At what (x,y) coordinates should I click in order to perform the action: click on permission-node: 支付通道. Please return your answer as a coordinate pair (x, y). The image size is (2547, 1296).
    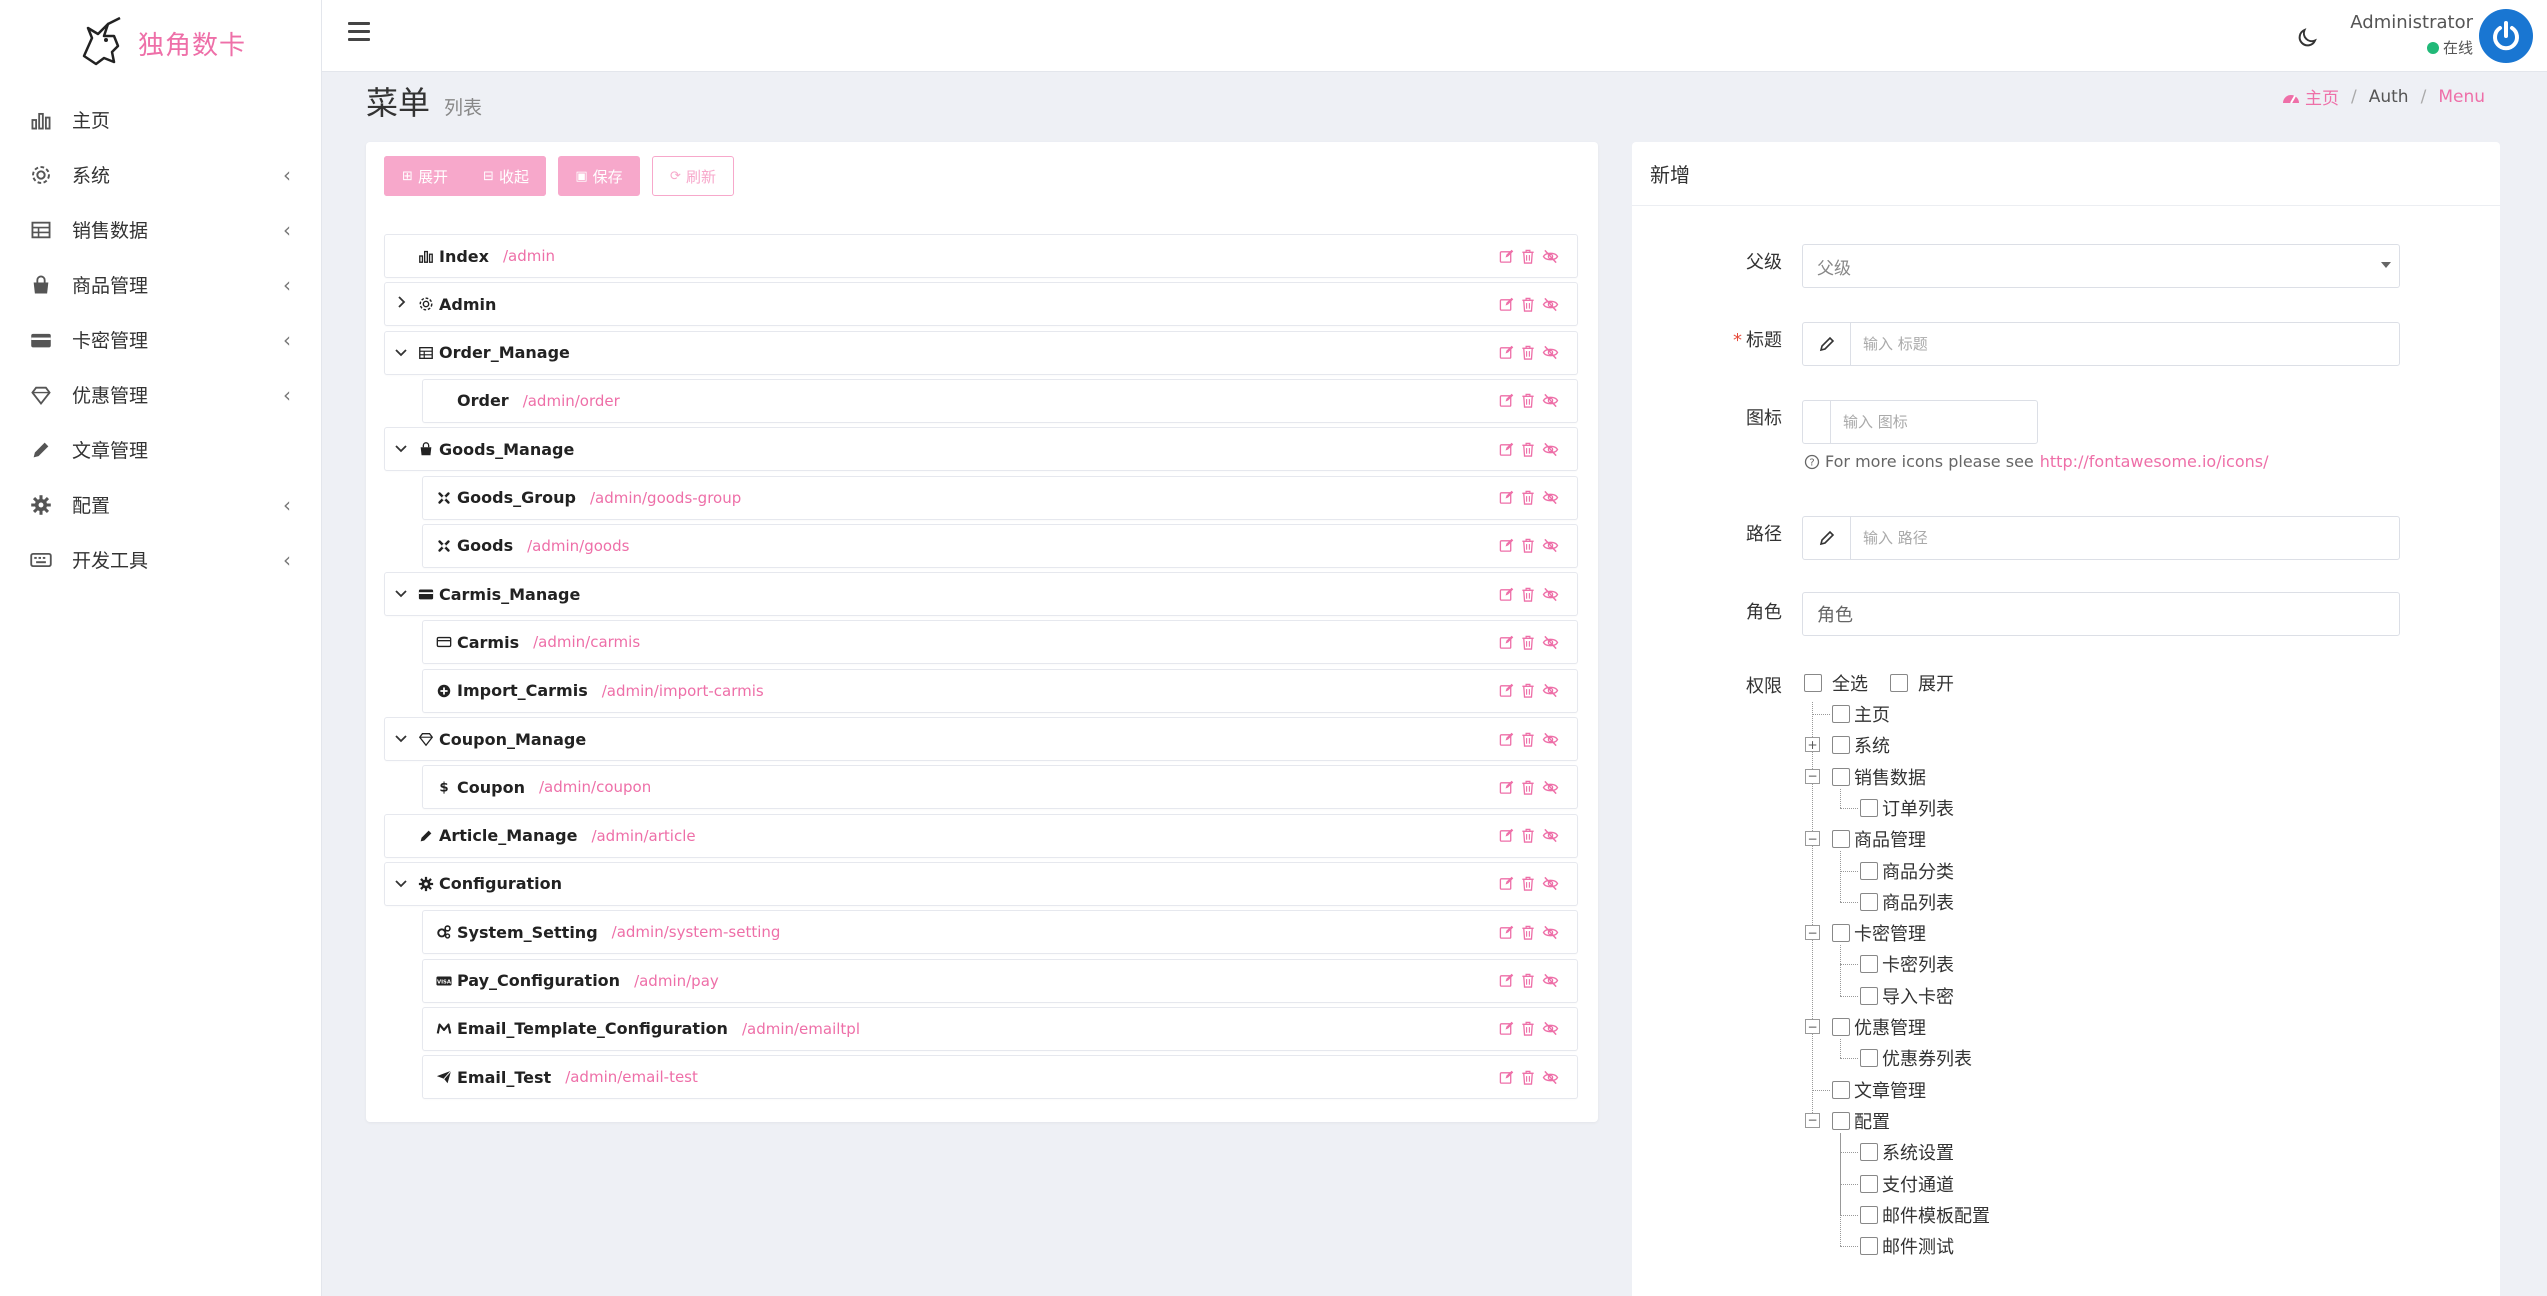
    Looking at the image, I should click on (1907, 1184).